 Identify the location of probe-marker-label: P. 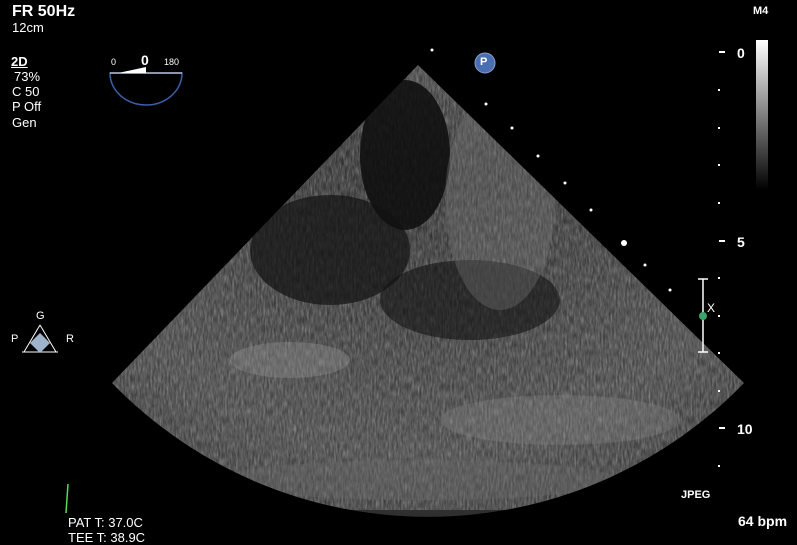
(484, 62).